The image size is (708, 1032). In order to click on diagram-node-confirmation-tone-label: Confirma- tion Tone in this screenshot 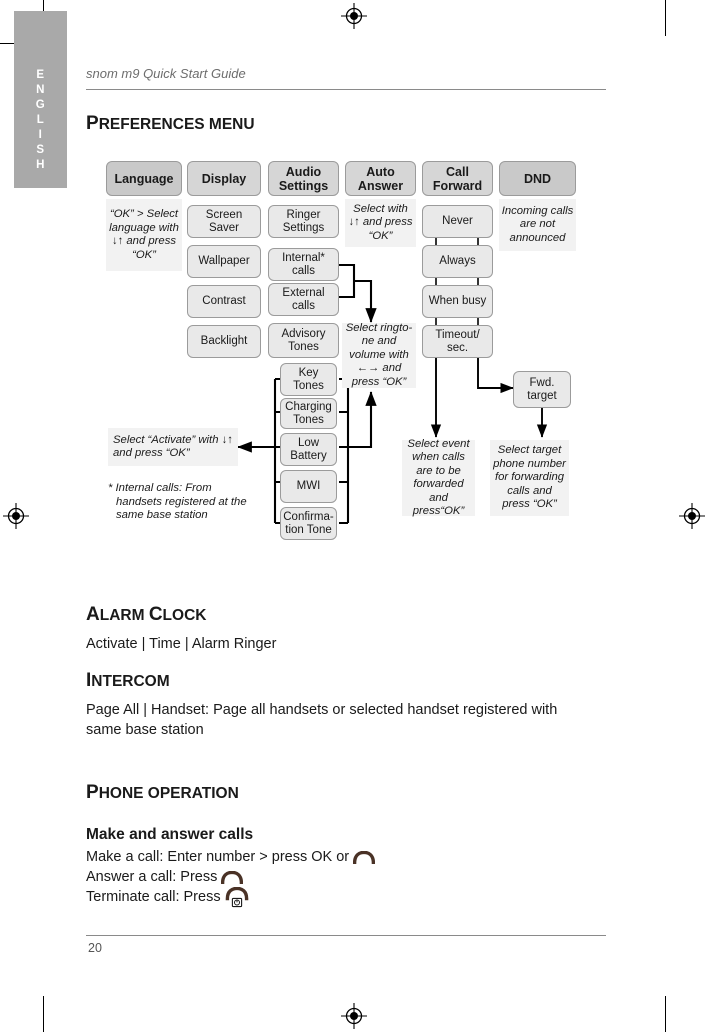, I will do `click(308, 523)`.